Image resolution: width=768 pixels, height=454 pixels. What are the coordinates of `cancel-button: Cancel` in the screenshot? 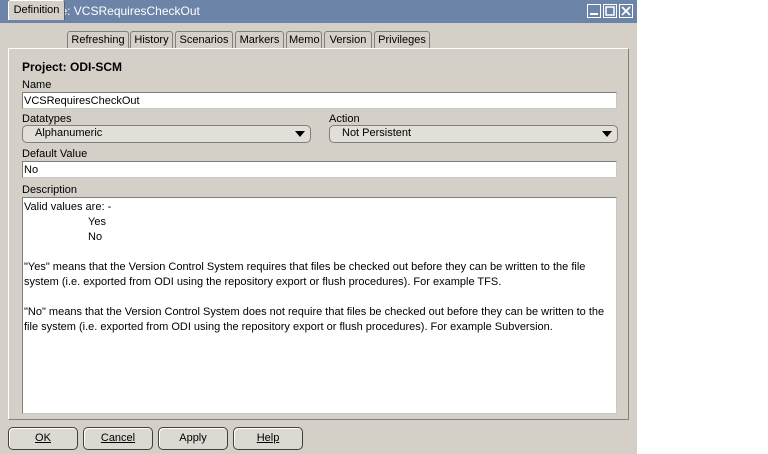 It's located at (118, 438).